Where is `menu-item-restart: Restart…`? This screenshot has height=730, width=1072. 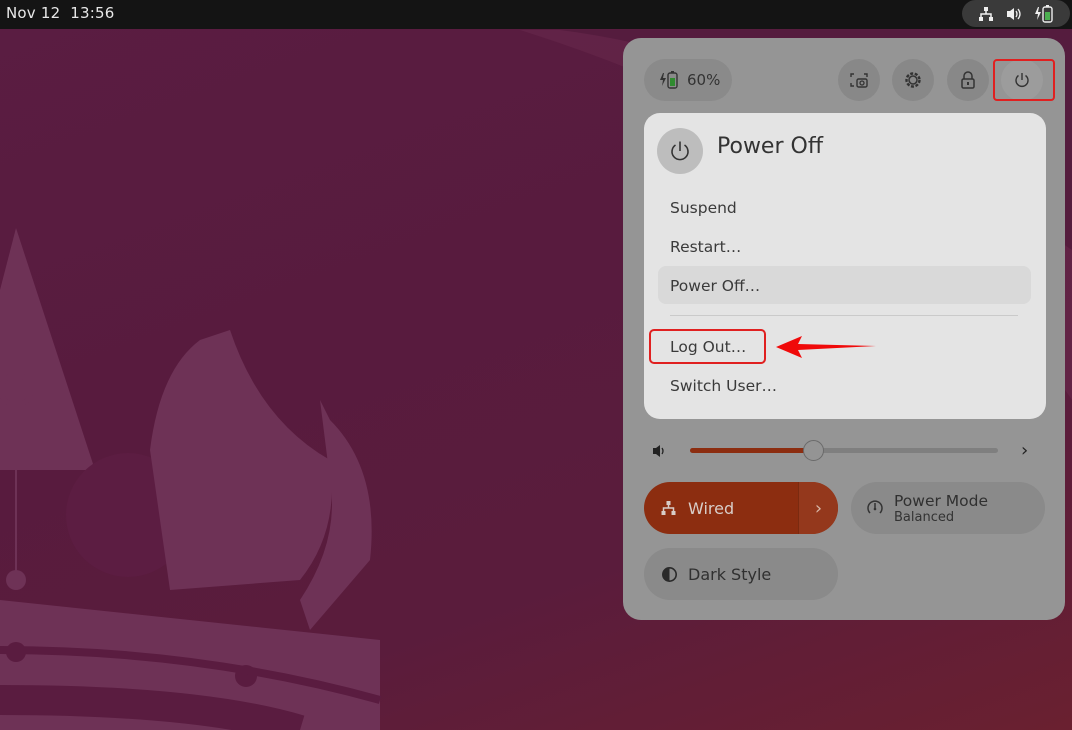
menu-item-restart: Restart… is located at coordinates (844, 246).